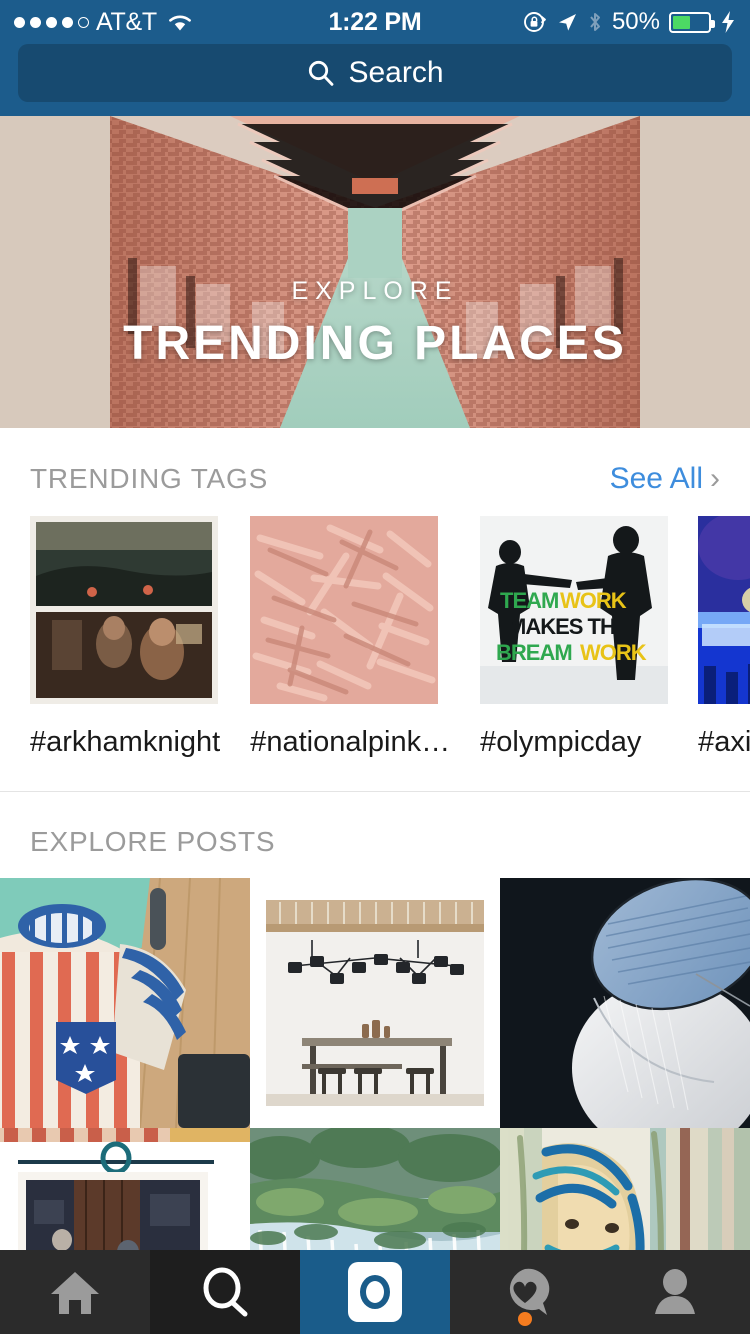 The height and width of the screenshot is (1334, 750). What do you see at coordinates (375, 343) in the screenshot?
I see `hero-title: TRENDING PLACES` at bounding box center [375, 343].